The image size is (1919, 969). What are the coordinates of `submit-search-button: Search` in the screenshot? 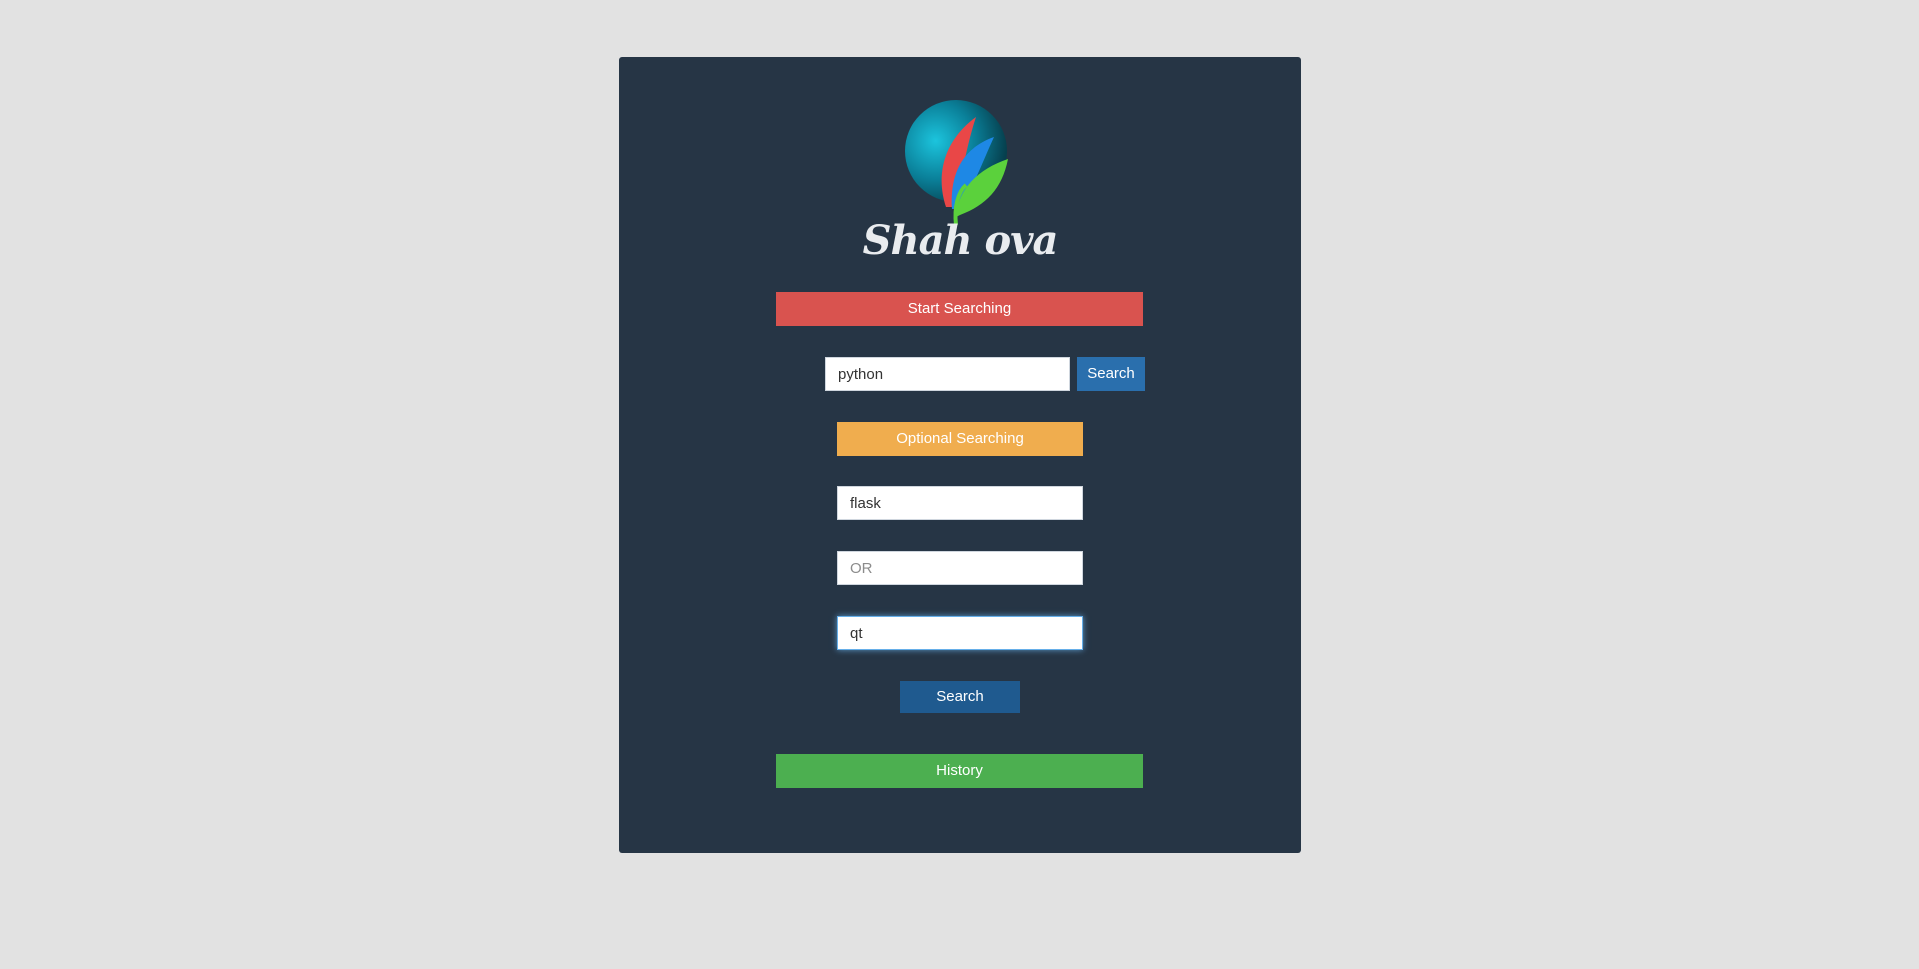 It's located at (960, 697).